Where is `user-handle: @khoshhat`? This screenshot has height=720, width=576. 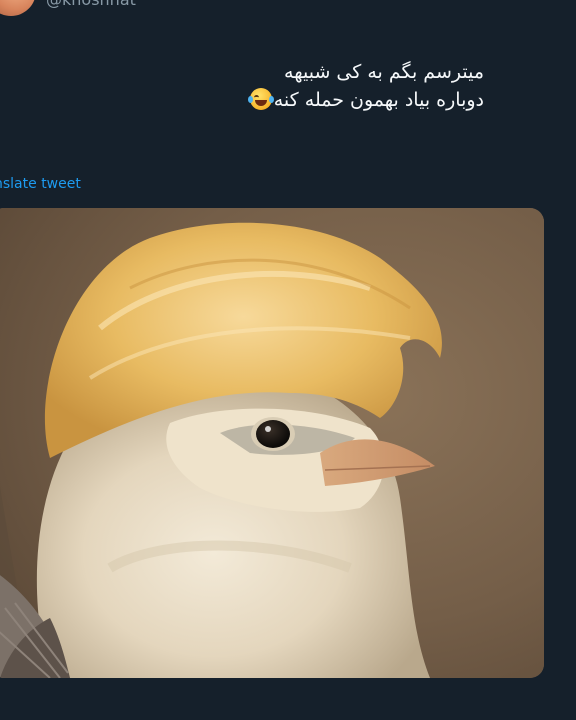
user-handle: @khoshhat is located at coordinates (91, 4).